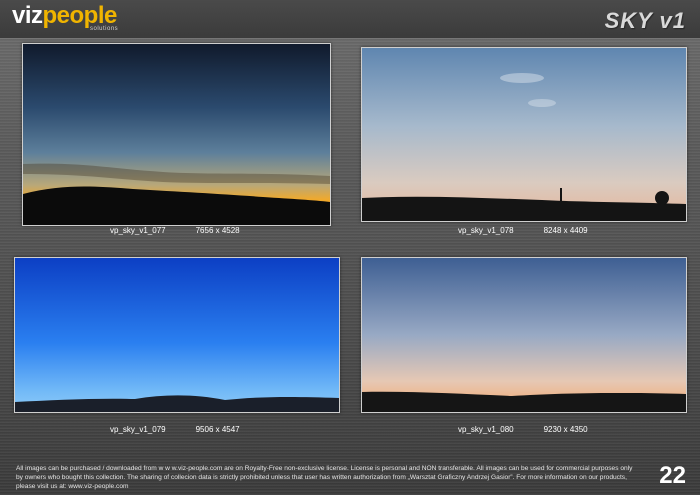  I want to click on image-caption-080: vp_sky_v1_080 9230 x 4350, so click(523, 429).